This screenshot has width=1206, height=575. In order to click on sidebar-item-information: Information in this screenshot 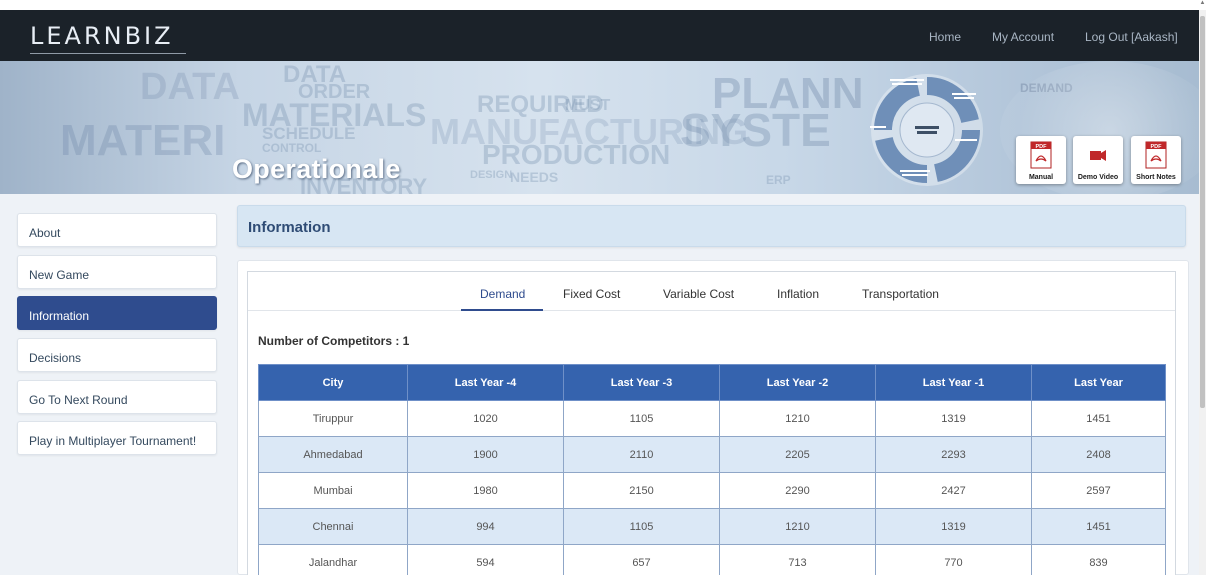, I will do `click(117, 313)`.